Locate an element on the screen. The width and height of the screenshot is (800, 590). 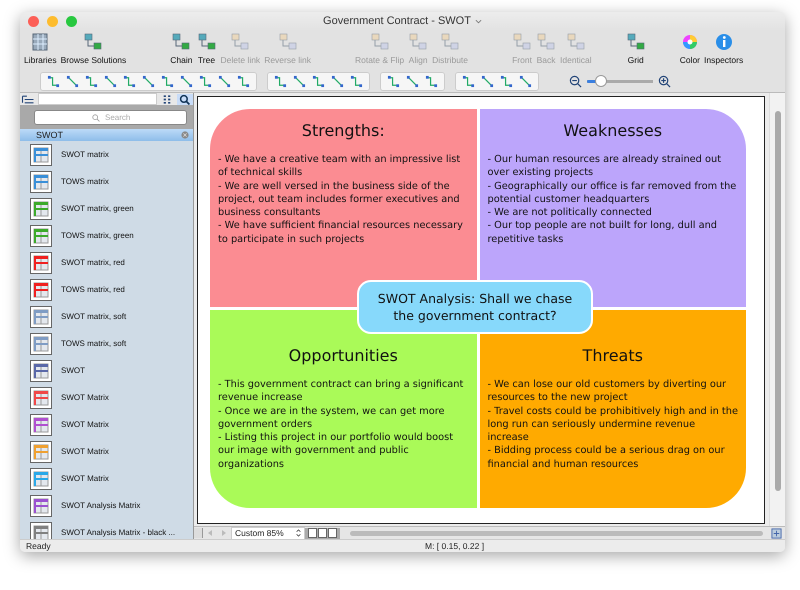
library-item-label: TOWS matrix is located at coordinates (85, 181).